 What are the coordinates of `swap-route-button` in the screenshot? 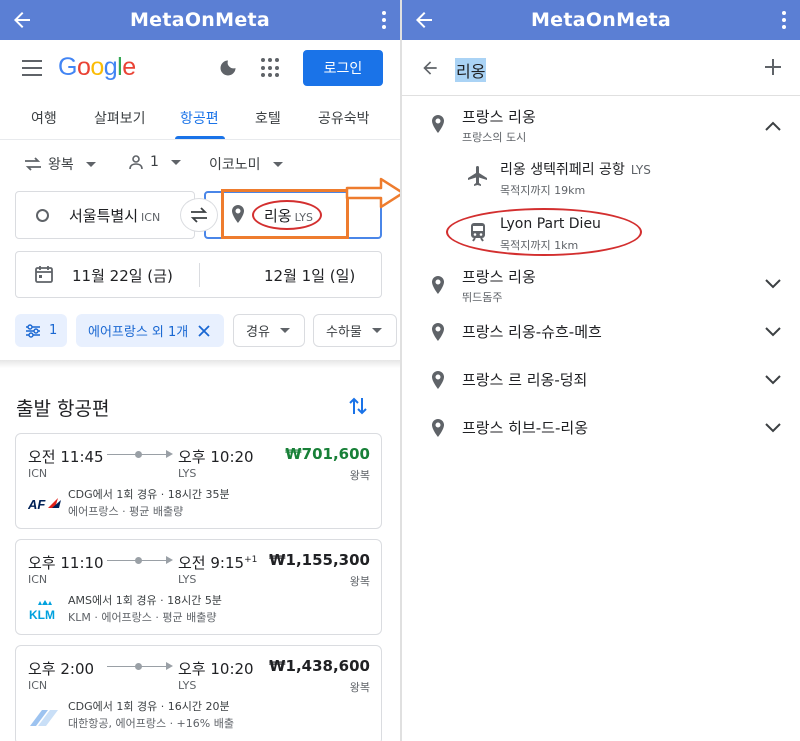 It's located at (199, 215).